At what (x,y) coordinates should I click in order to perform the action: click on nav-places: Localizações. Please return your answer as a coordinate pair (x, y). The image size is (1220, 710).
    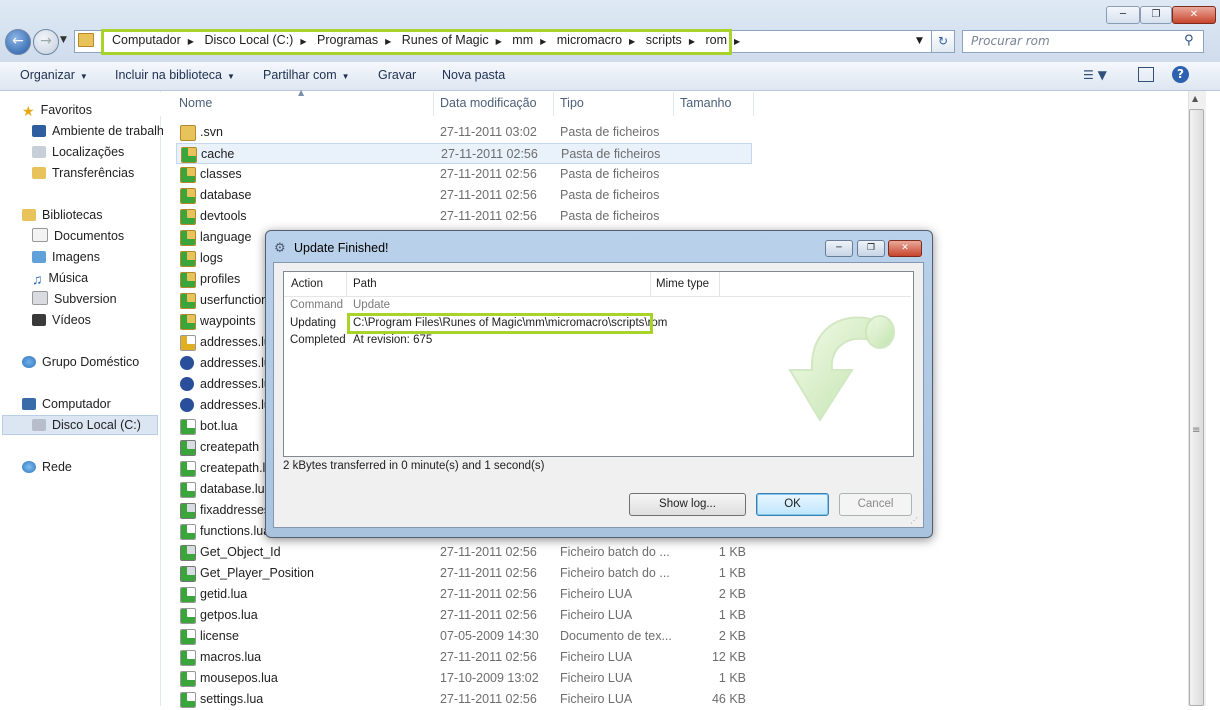
    Looking at the image, I should click on (78, 152).